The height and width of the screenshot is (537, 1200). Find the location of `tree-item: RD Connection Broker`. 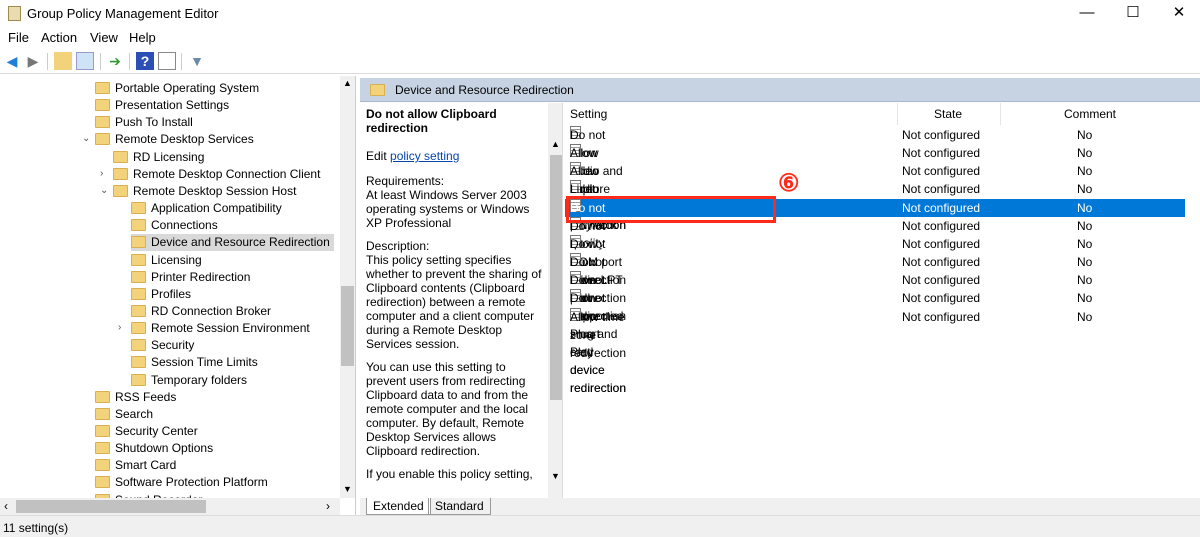

tree-item: RD Connection Broker is located at coordinates (203, 311).